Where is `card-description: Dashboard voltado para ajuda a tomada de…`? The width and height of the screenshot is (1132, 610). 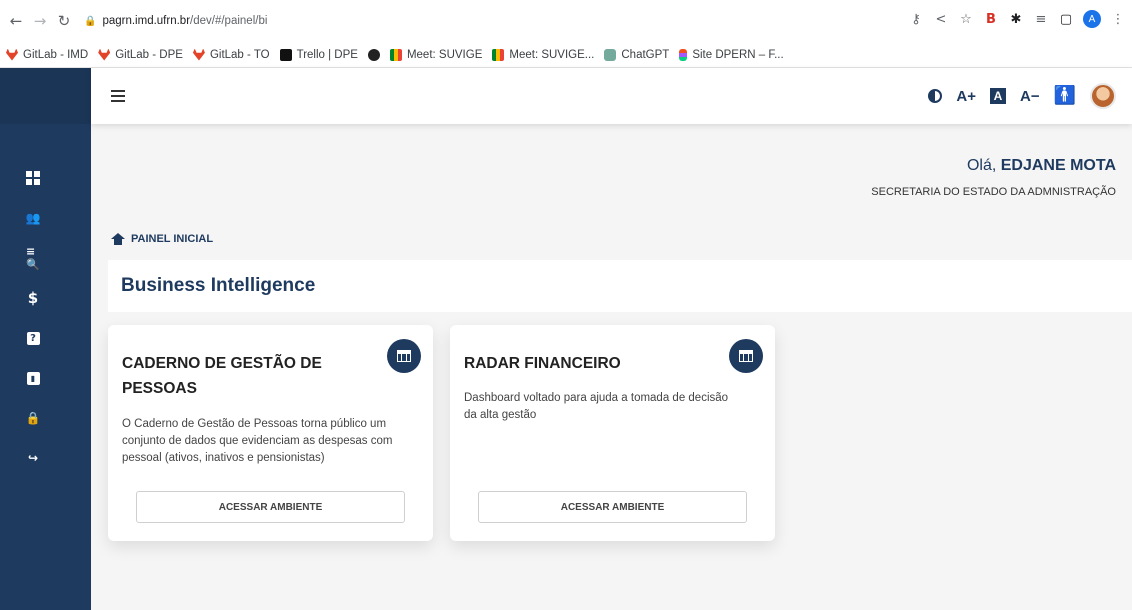 card-description: Dashboard voltado para ajuda a tomada de… is located at coordinates (596, 406).